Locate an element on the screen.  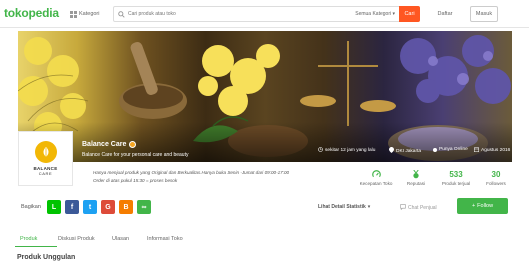
tab-ulasan: Ulasan is located at coordinates (129, 241).